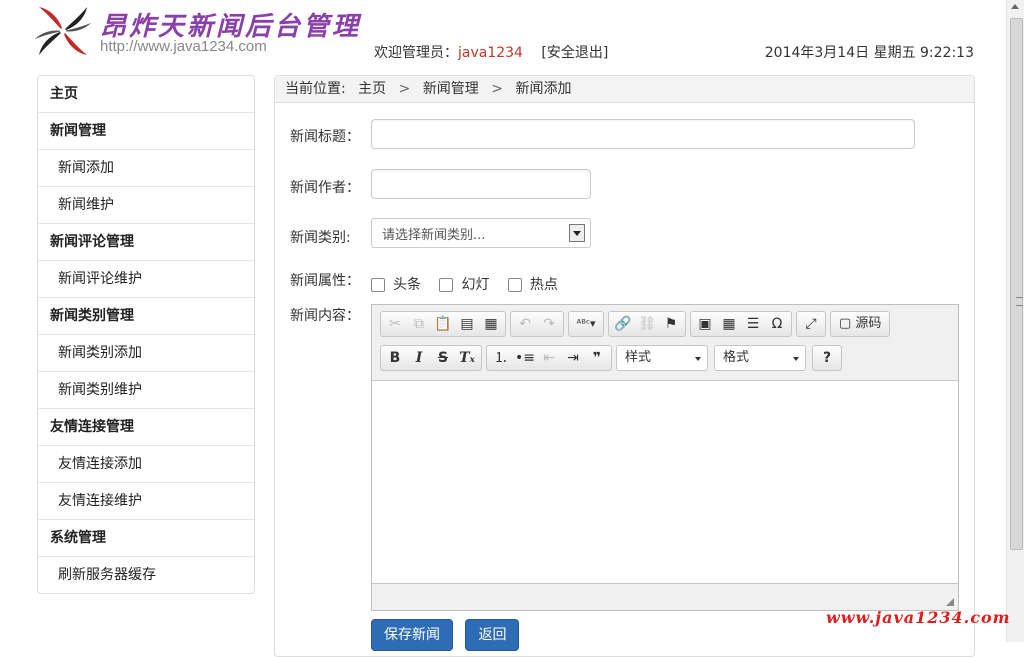 The image size is (1024, 657). Describe the element at coordinates (1019, 301) in the screenshot. I see `scrollbar-grip-icon` at that location.